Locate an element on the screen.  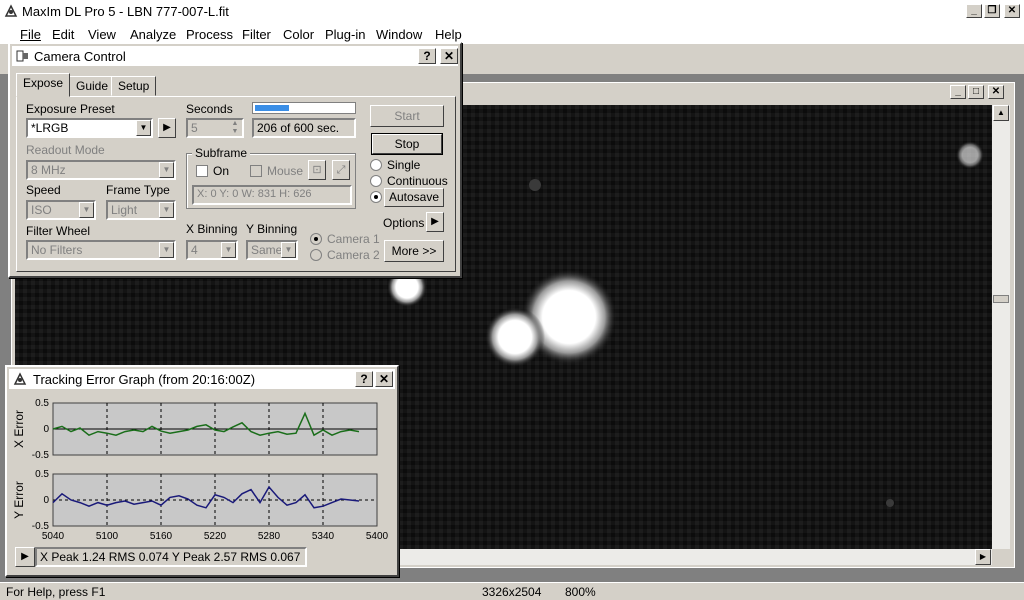
image-maximize-icon: □ is located at coordinates (976, 92).